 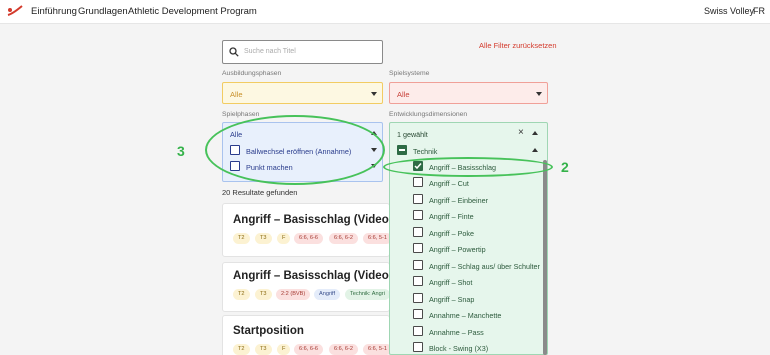 I want to click on results-count: 20 Resultate gefunden, so click(x=260, y=192).